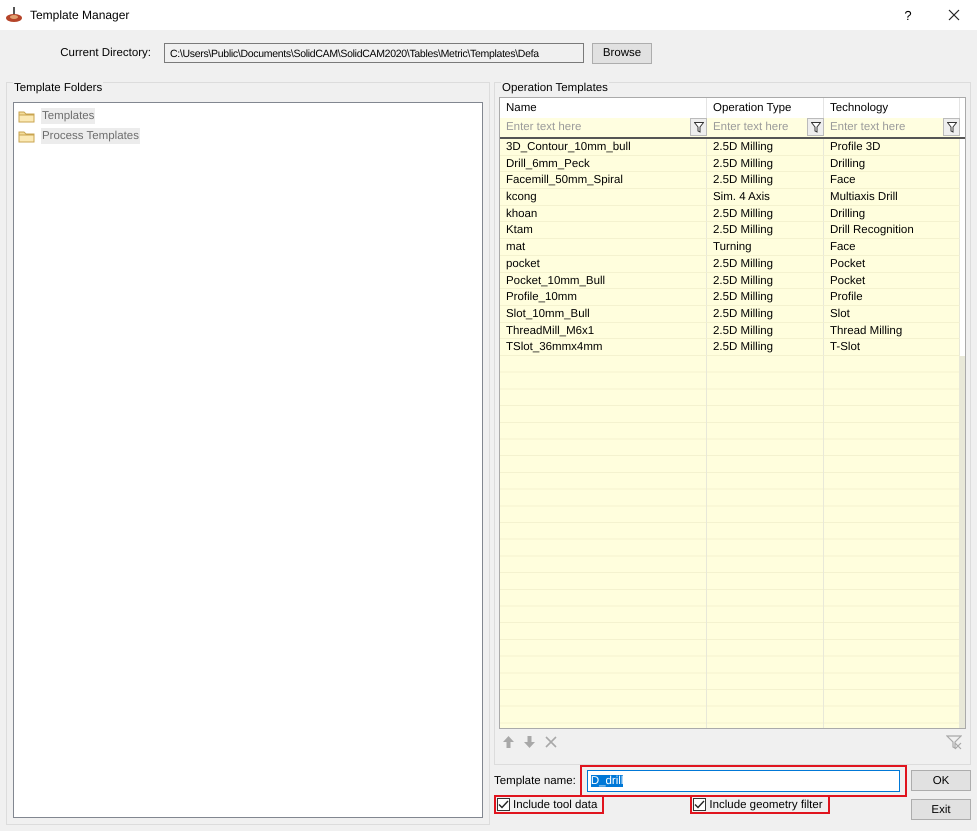 This screenshot has height=831, width=977. Describe the element at coordinates (105, 53) in the screenshot. I see `directory-label: Current Directory:` at that location.